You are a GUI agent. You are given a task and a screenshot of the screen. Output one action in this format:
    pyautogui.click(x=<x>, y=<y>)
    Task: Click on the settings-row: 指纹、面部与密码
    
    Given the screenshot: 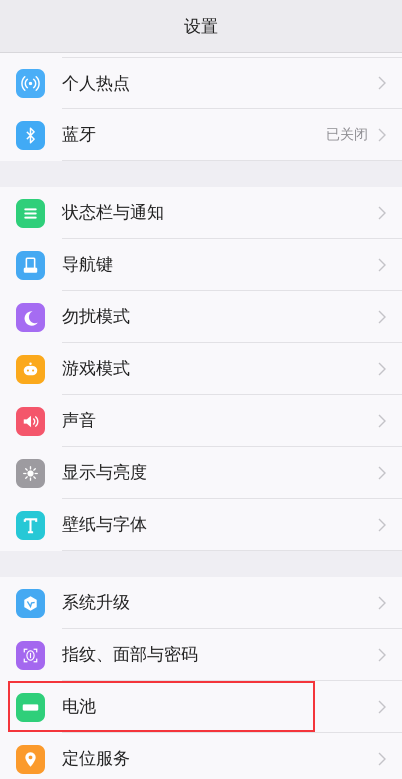 What is the action you would take?
    pyautogui.click(x=201, y=655)
    